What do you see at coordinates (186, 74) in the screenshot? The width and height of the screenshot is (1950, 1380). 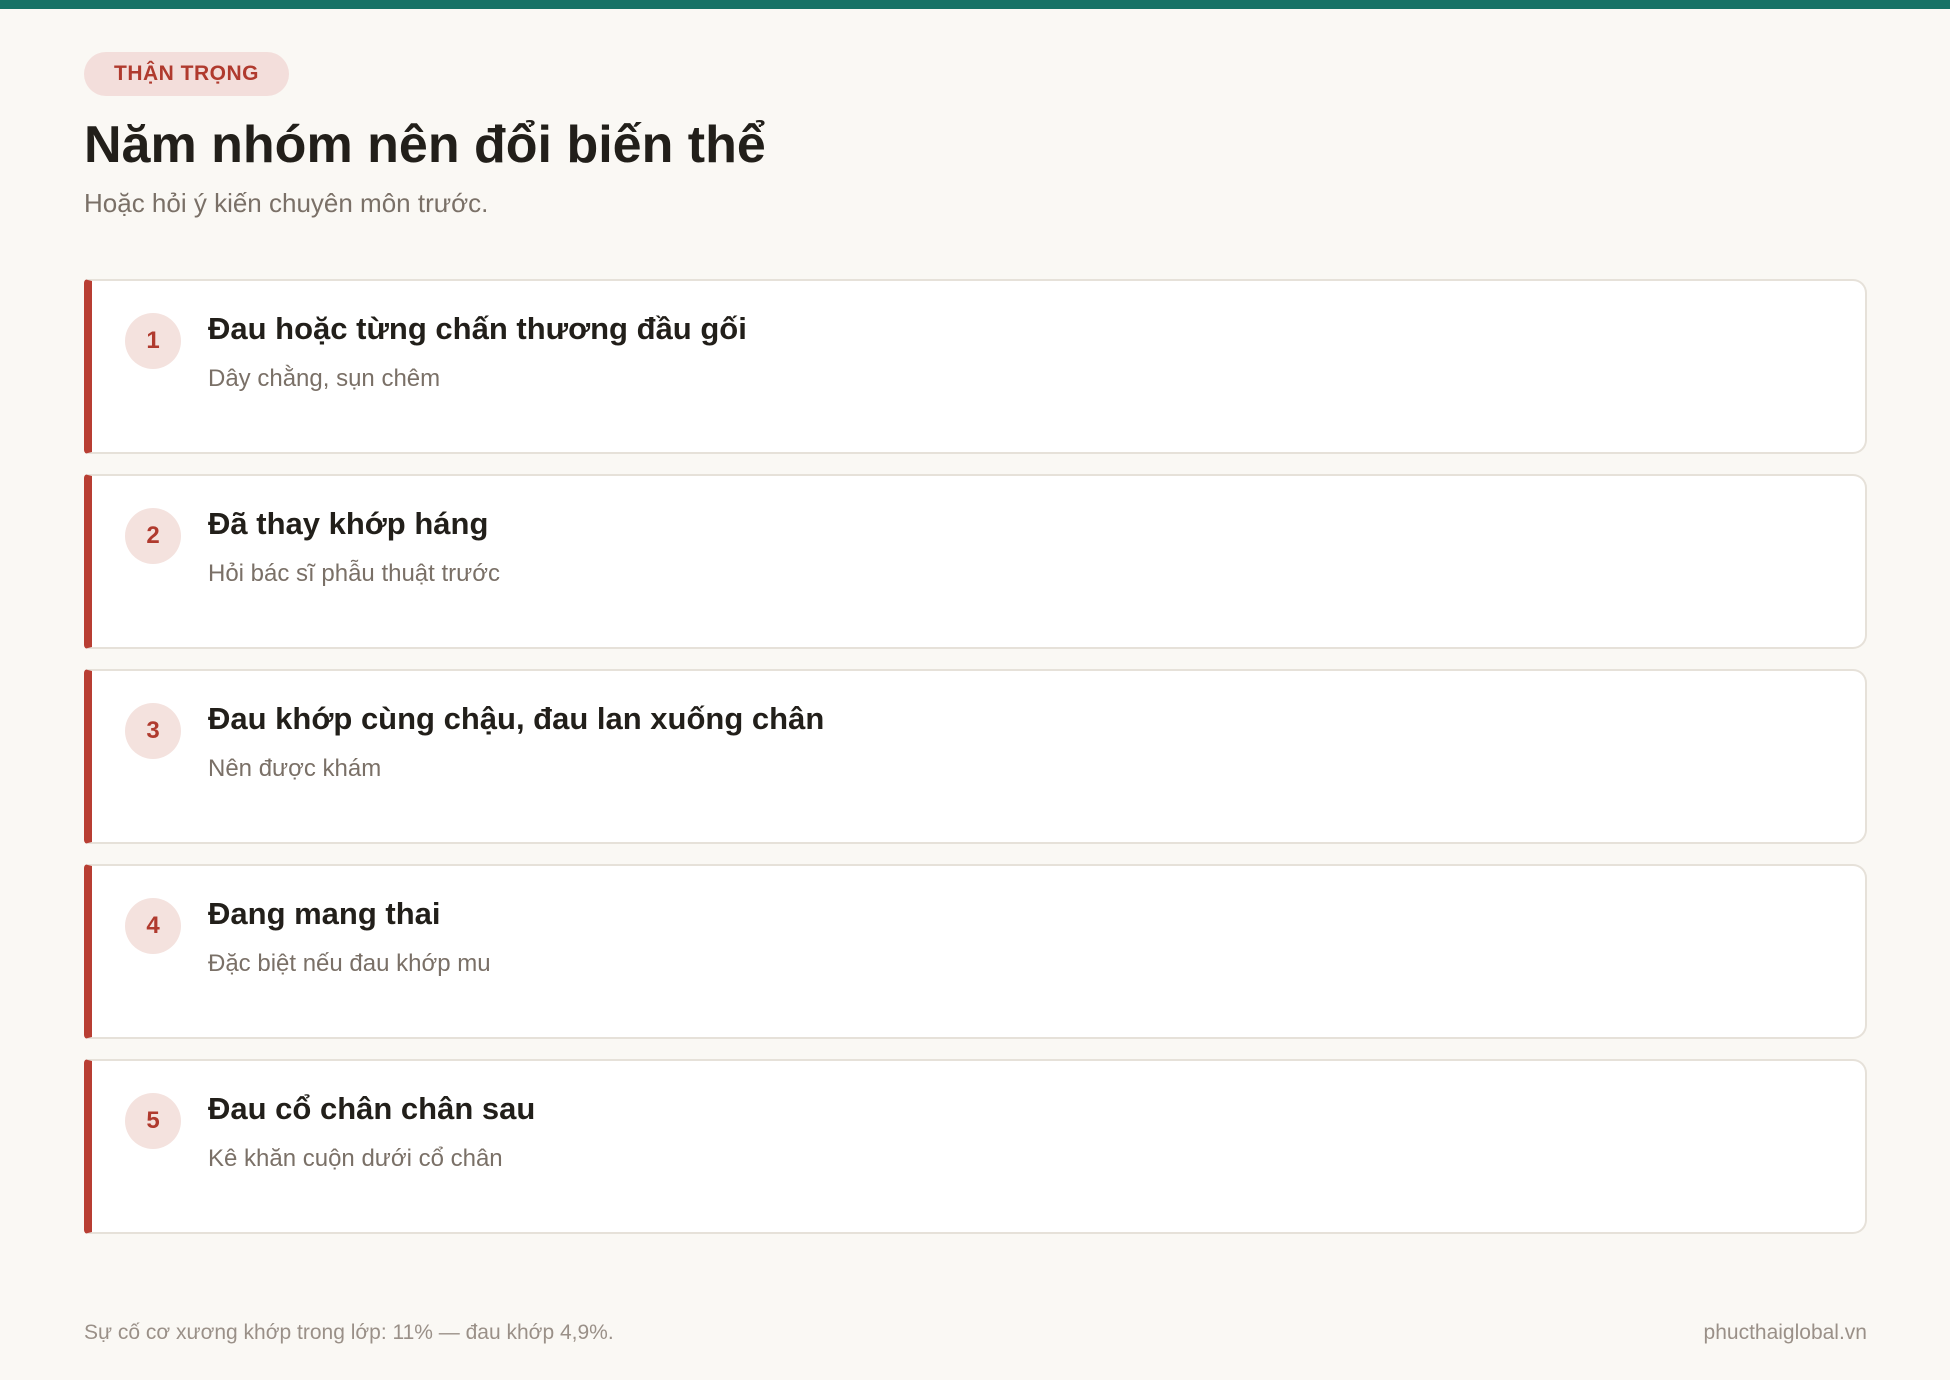 I see `caution-badge: THẬN TRỌNG` at bounding box center [186, 74].